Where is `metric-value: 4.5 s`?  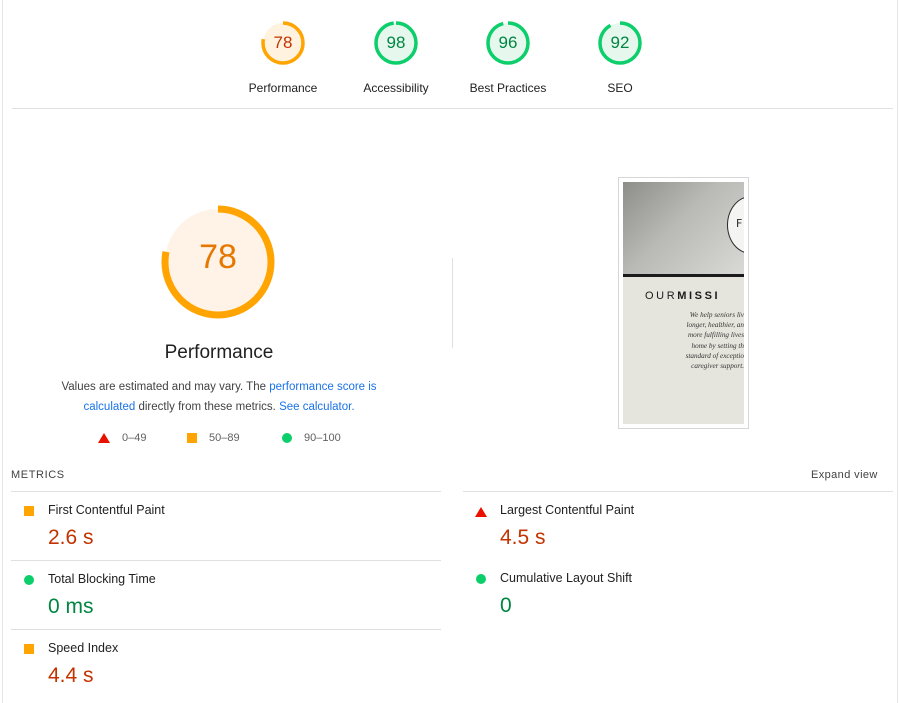 metric-value: 4.5 s is located at coordinates (523, 537).